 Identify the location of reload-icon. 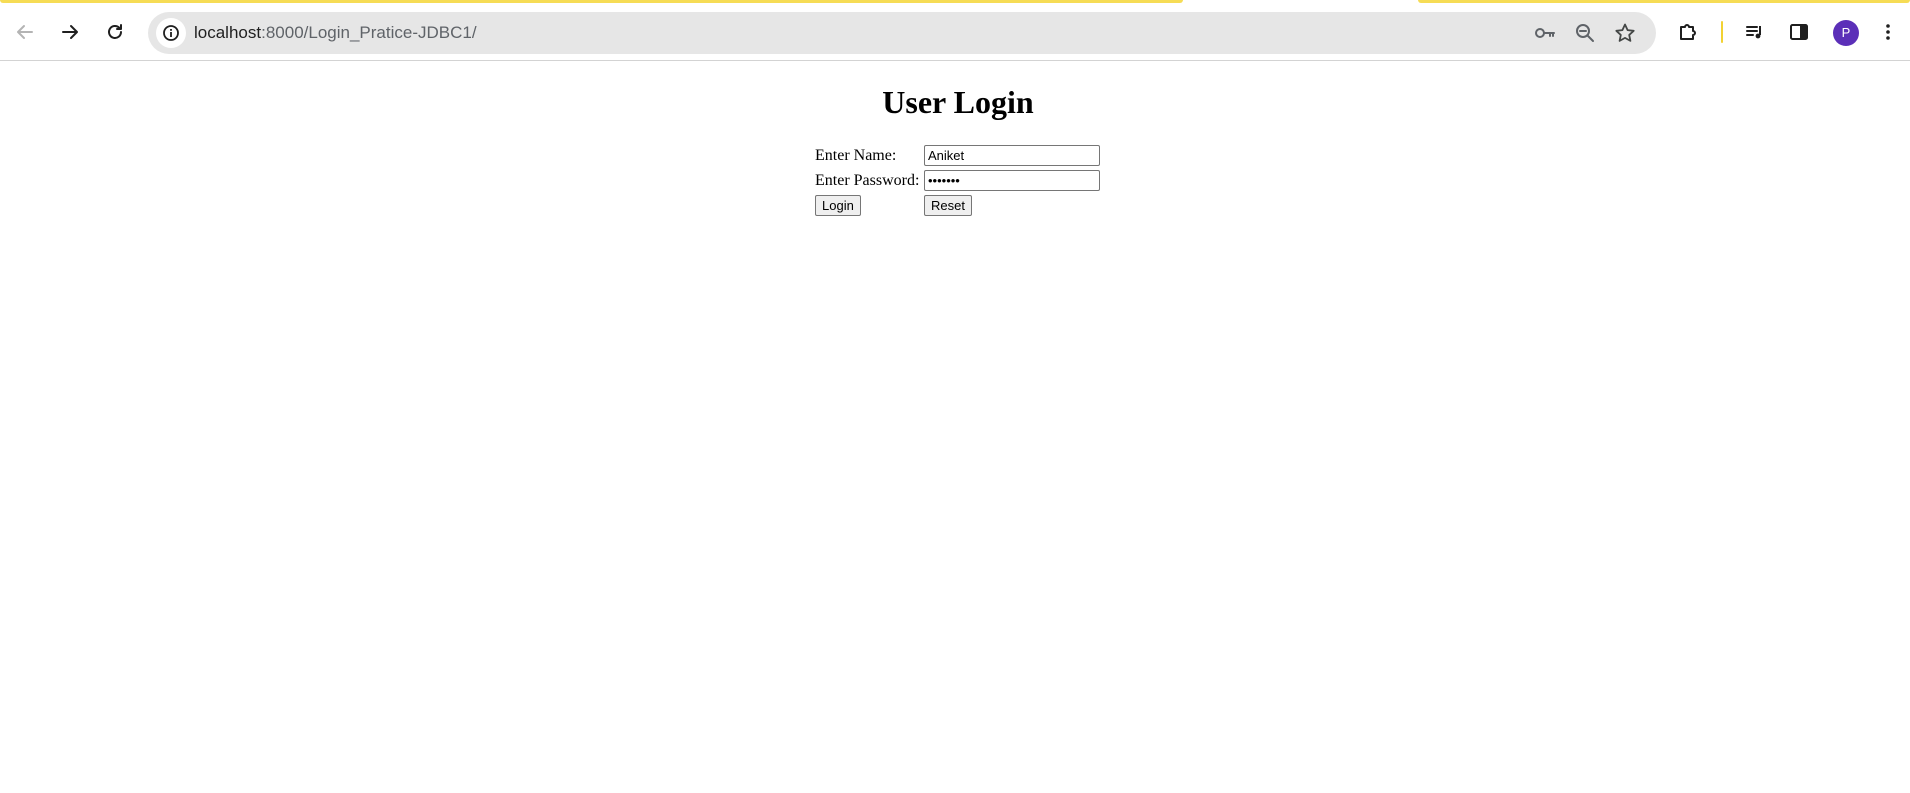
(115, 31).